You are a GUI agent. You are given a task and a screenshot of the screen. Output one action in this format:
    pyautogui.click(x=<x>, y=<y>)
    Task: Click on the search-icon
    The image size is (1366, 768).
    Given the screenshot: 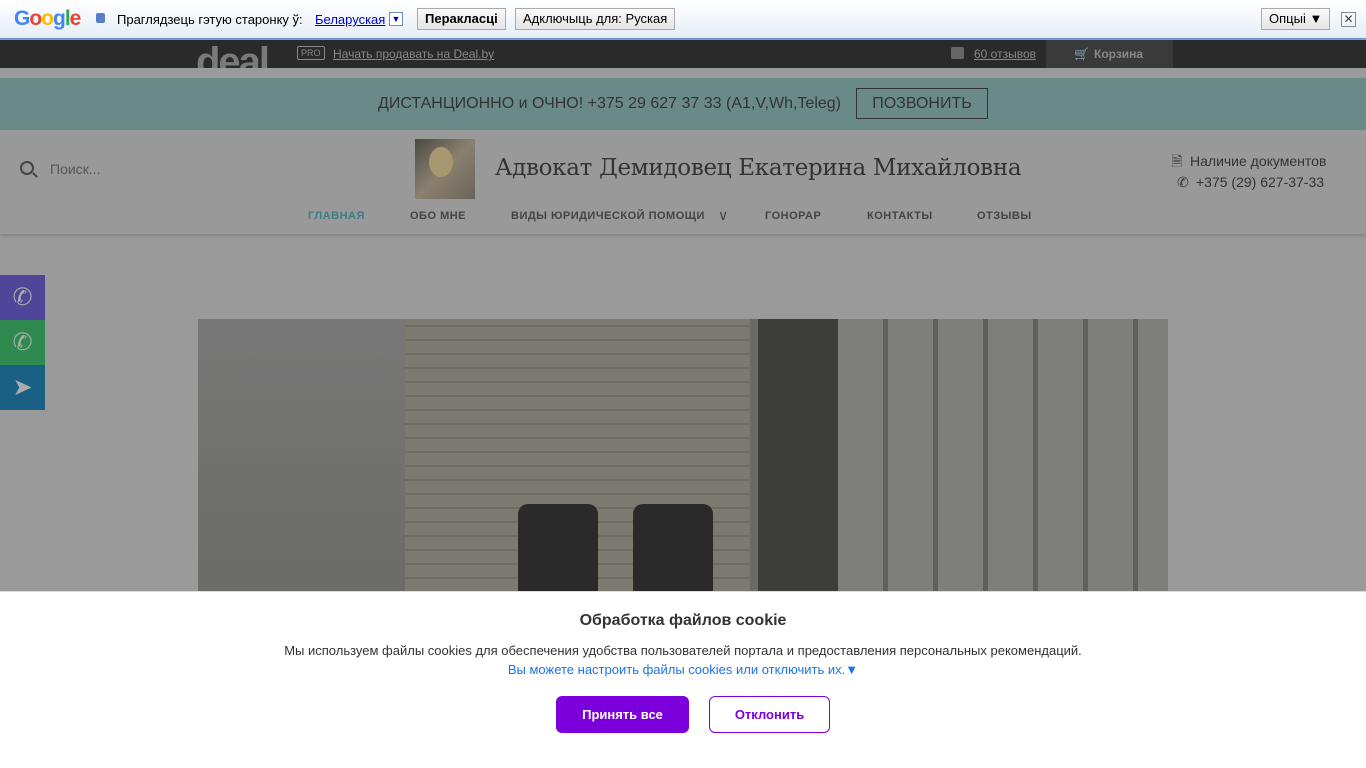 What is the action you would take?
    pyautogui.click(x=27, y=168)
    